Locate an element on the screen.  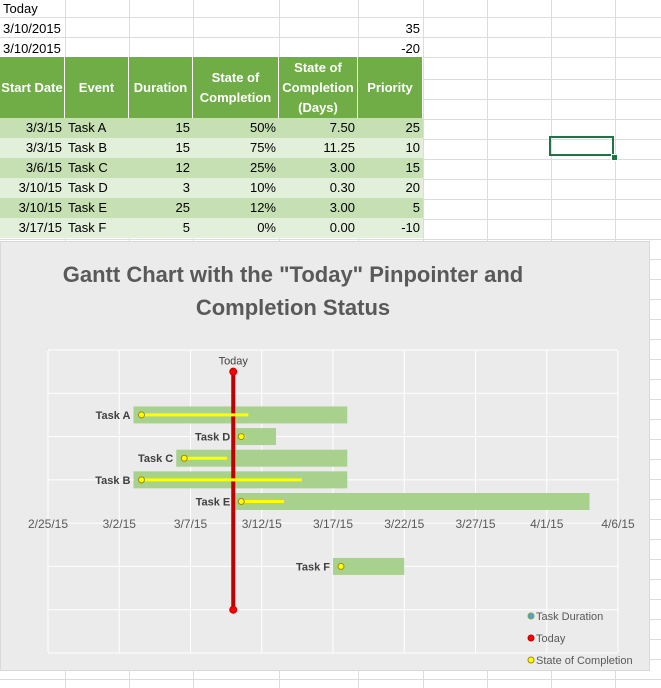
fill-handle is located at coordinates (614, 157).